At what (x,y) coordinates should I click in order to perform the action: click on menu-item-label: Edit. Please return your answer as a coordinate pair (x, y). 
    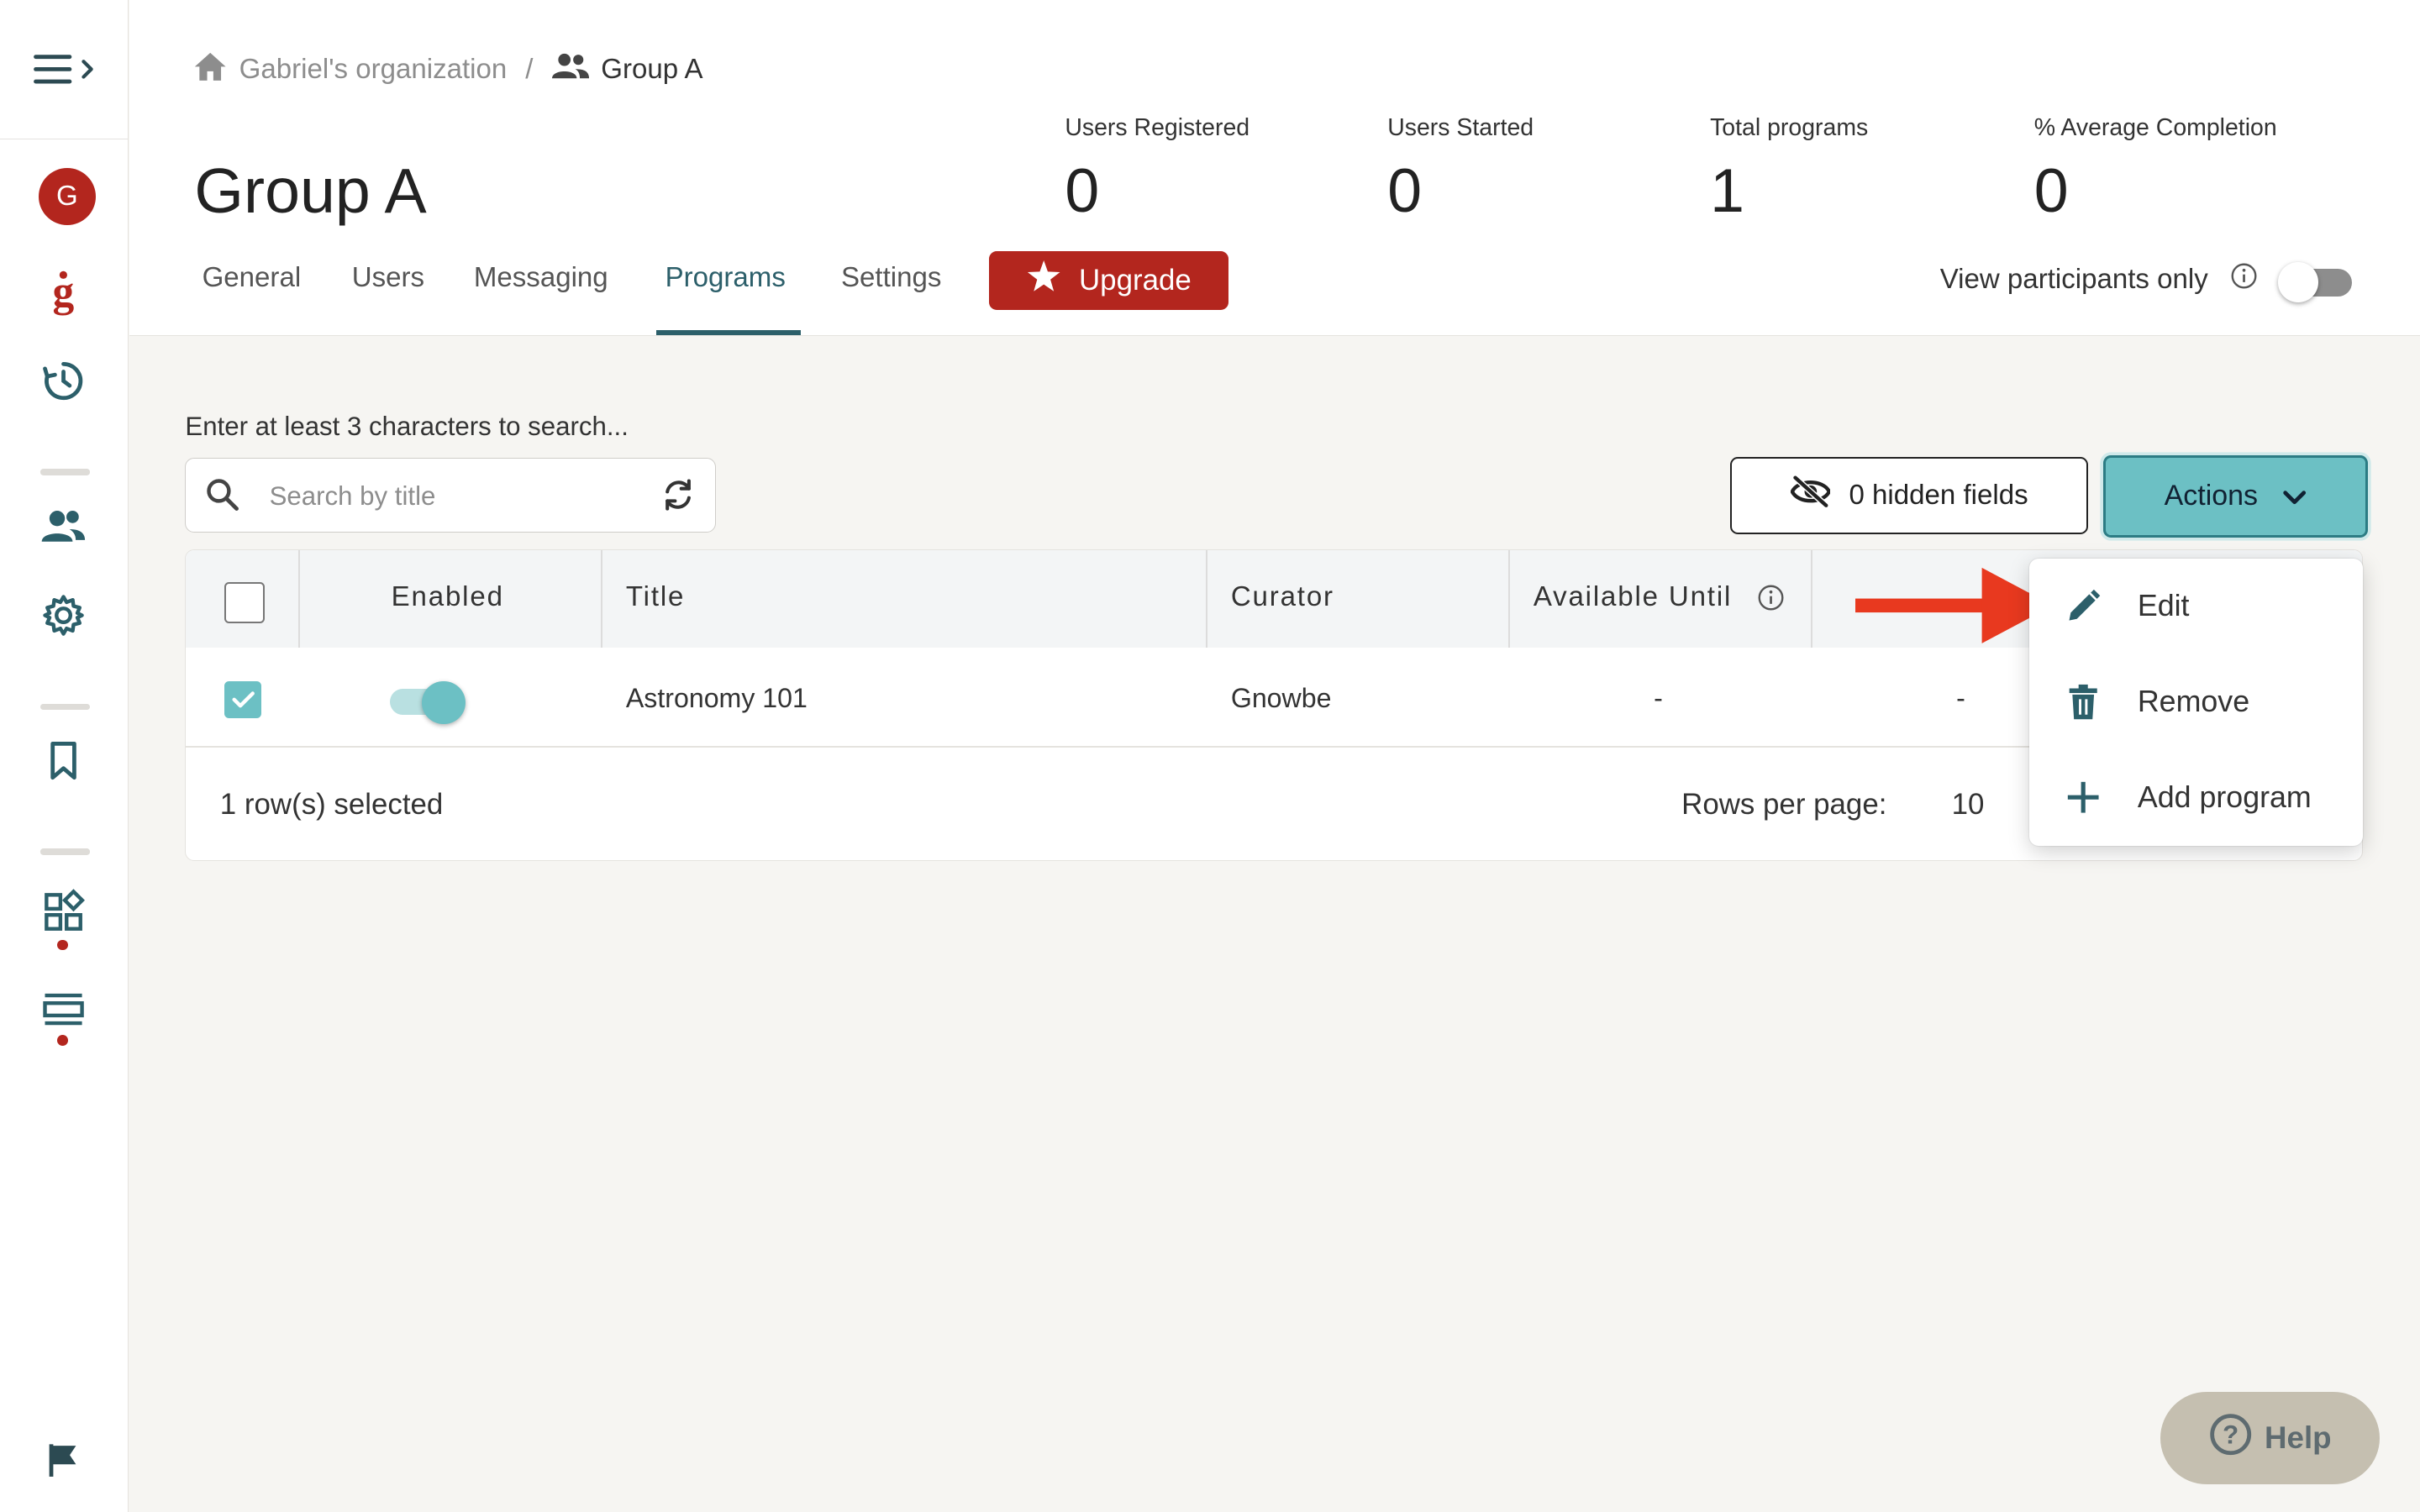
    Looking at the image, I should click on (2163, 606).